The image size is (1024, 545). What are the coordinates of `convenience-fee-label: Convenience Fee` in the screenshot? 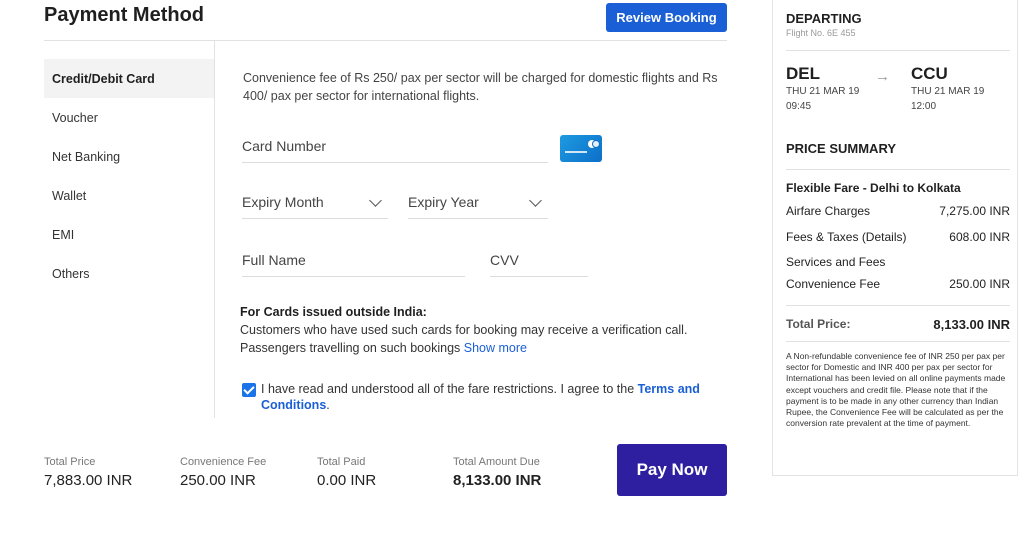 It's located at (223, 462).